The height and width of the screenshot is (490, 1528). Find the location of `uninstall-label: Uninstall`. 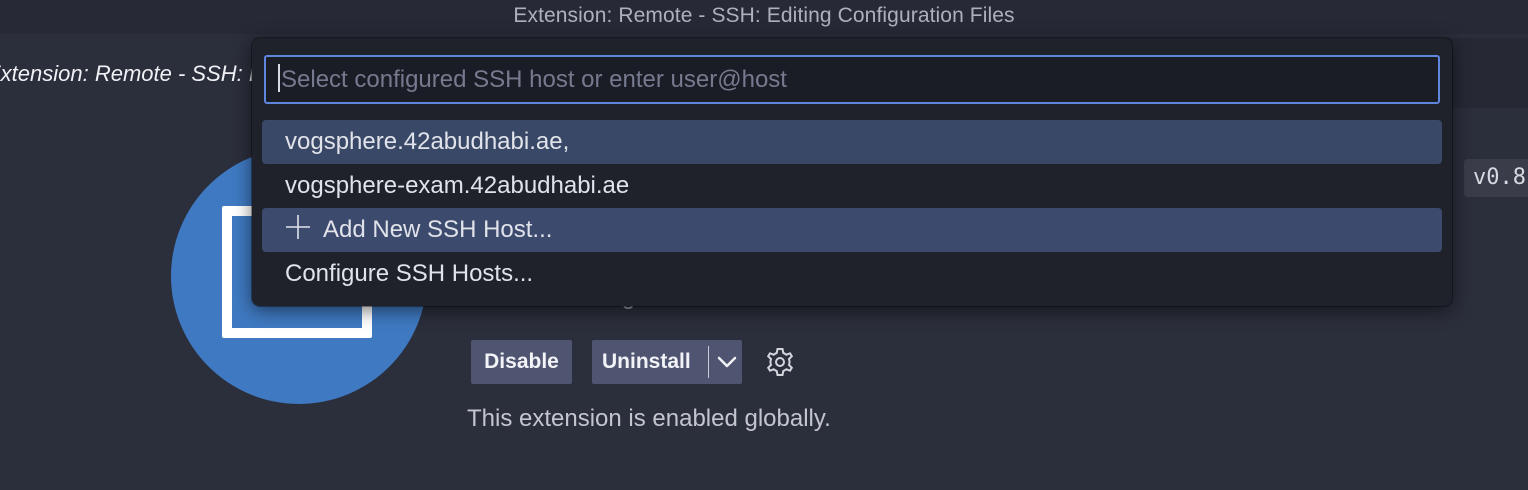

uninstall-label: Uninstall is located at coordinates (646, 361).